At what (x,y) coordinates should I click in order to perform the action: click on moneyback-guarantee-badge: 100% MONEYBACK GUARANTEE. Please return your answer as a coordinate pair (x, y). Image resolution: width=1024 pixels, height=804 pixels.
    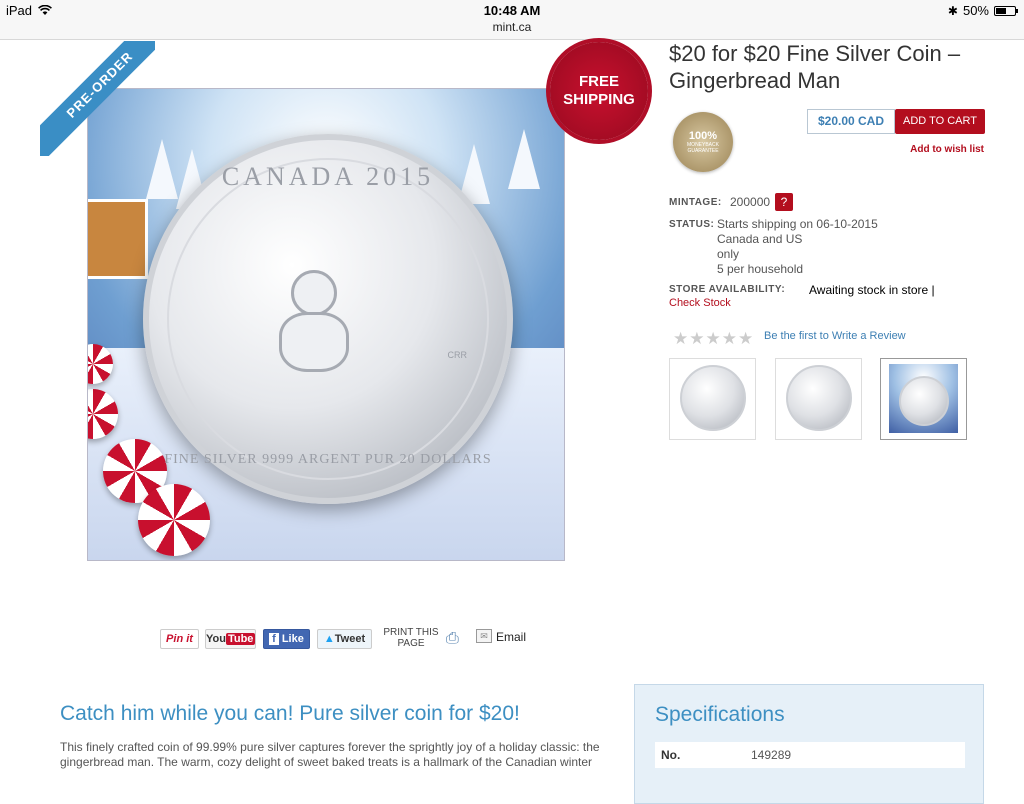
    Looking at the image, I should click on (703, 142).